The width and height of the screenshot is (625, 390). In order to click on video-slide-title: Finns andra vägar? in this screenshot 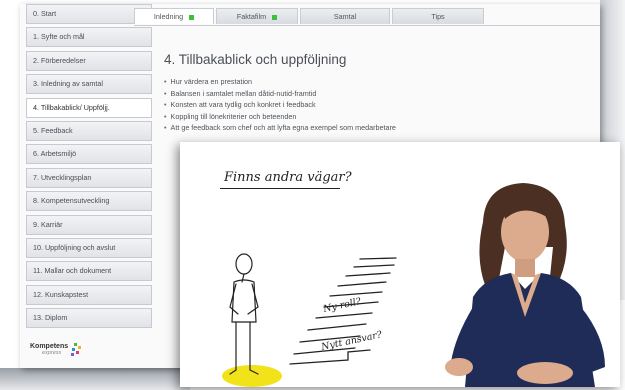, I will do `click(288, 177)`.